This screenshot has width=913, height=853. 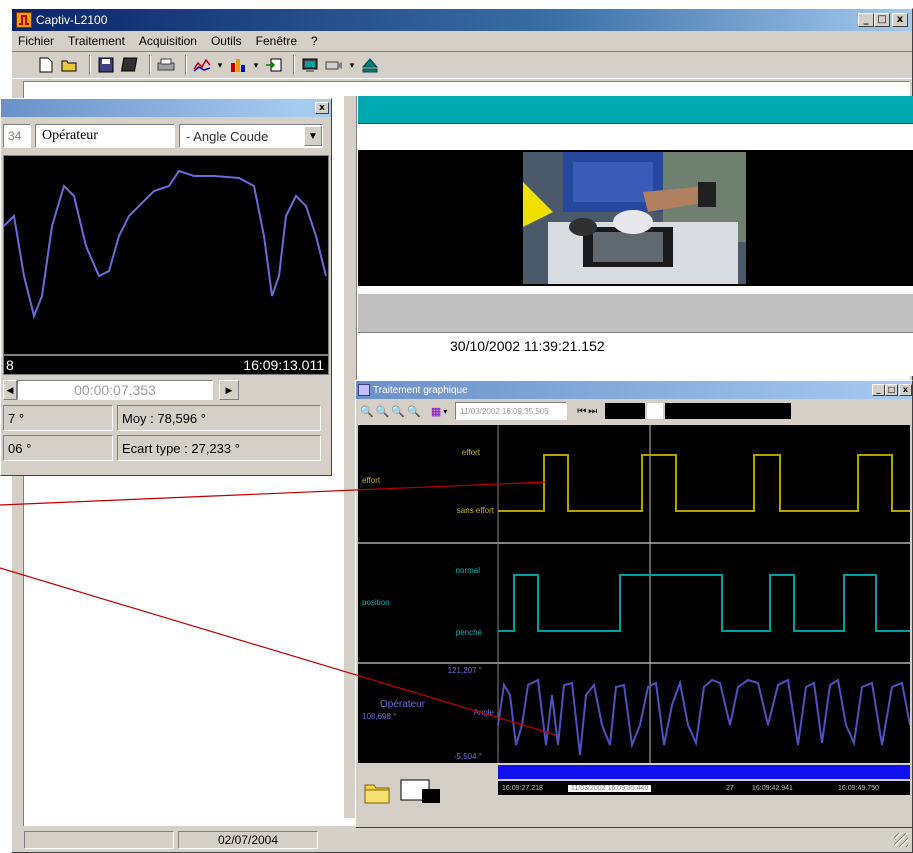 I want to click on track1-signal, so click(x=704, y=483).